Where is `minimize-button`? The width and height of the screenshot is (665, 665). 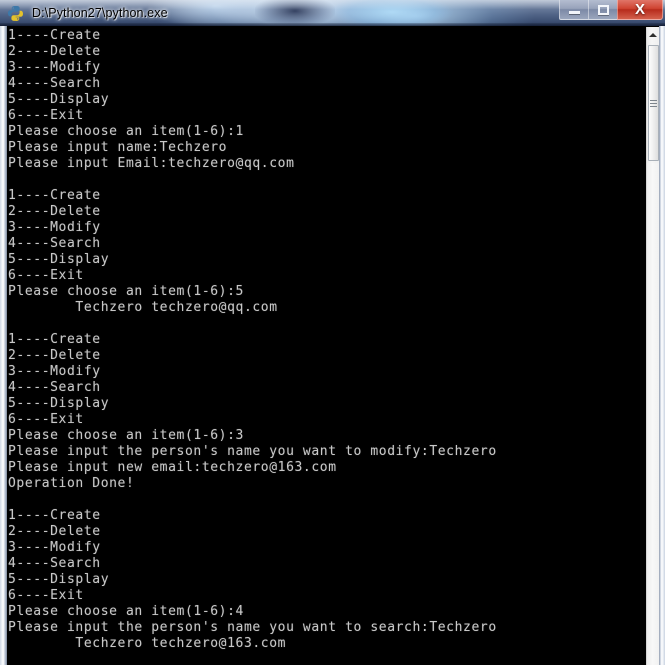
minimize-button is located at coordinates (573, 10).